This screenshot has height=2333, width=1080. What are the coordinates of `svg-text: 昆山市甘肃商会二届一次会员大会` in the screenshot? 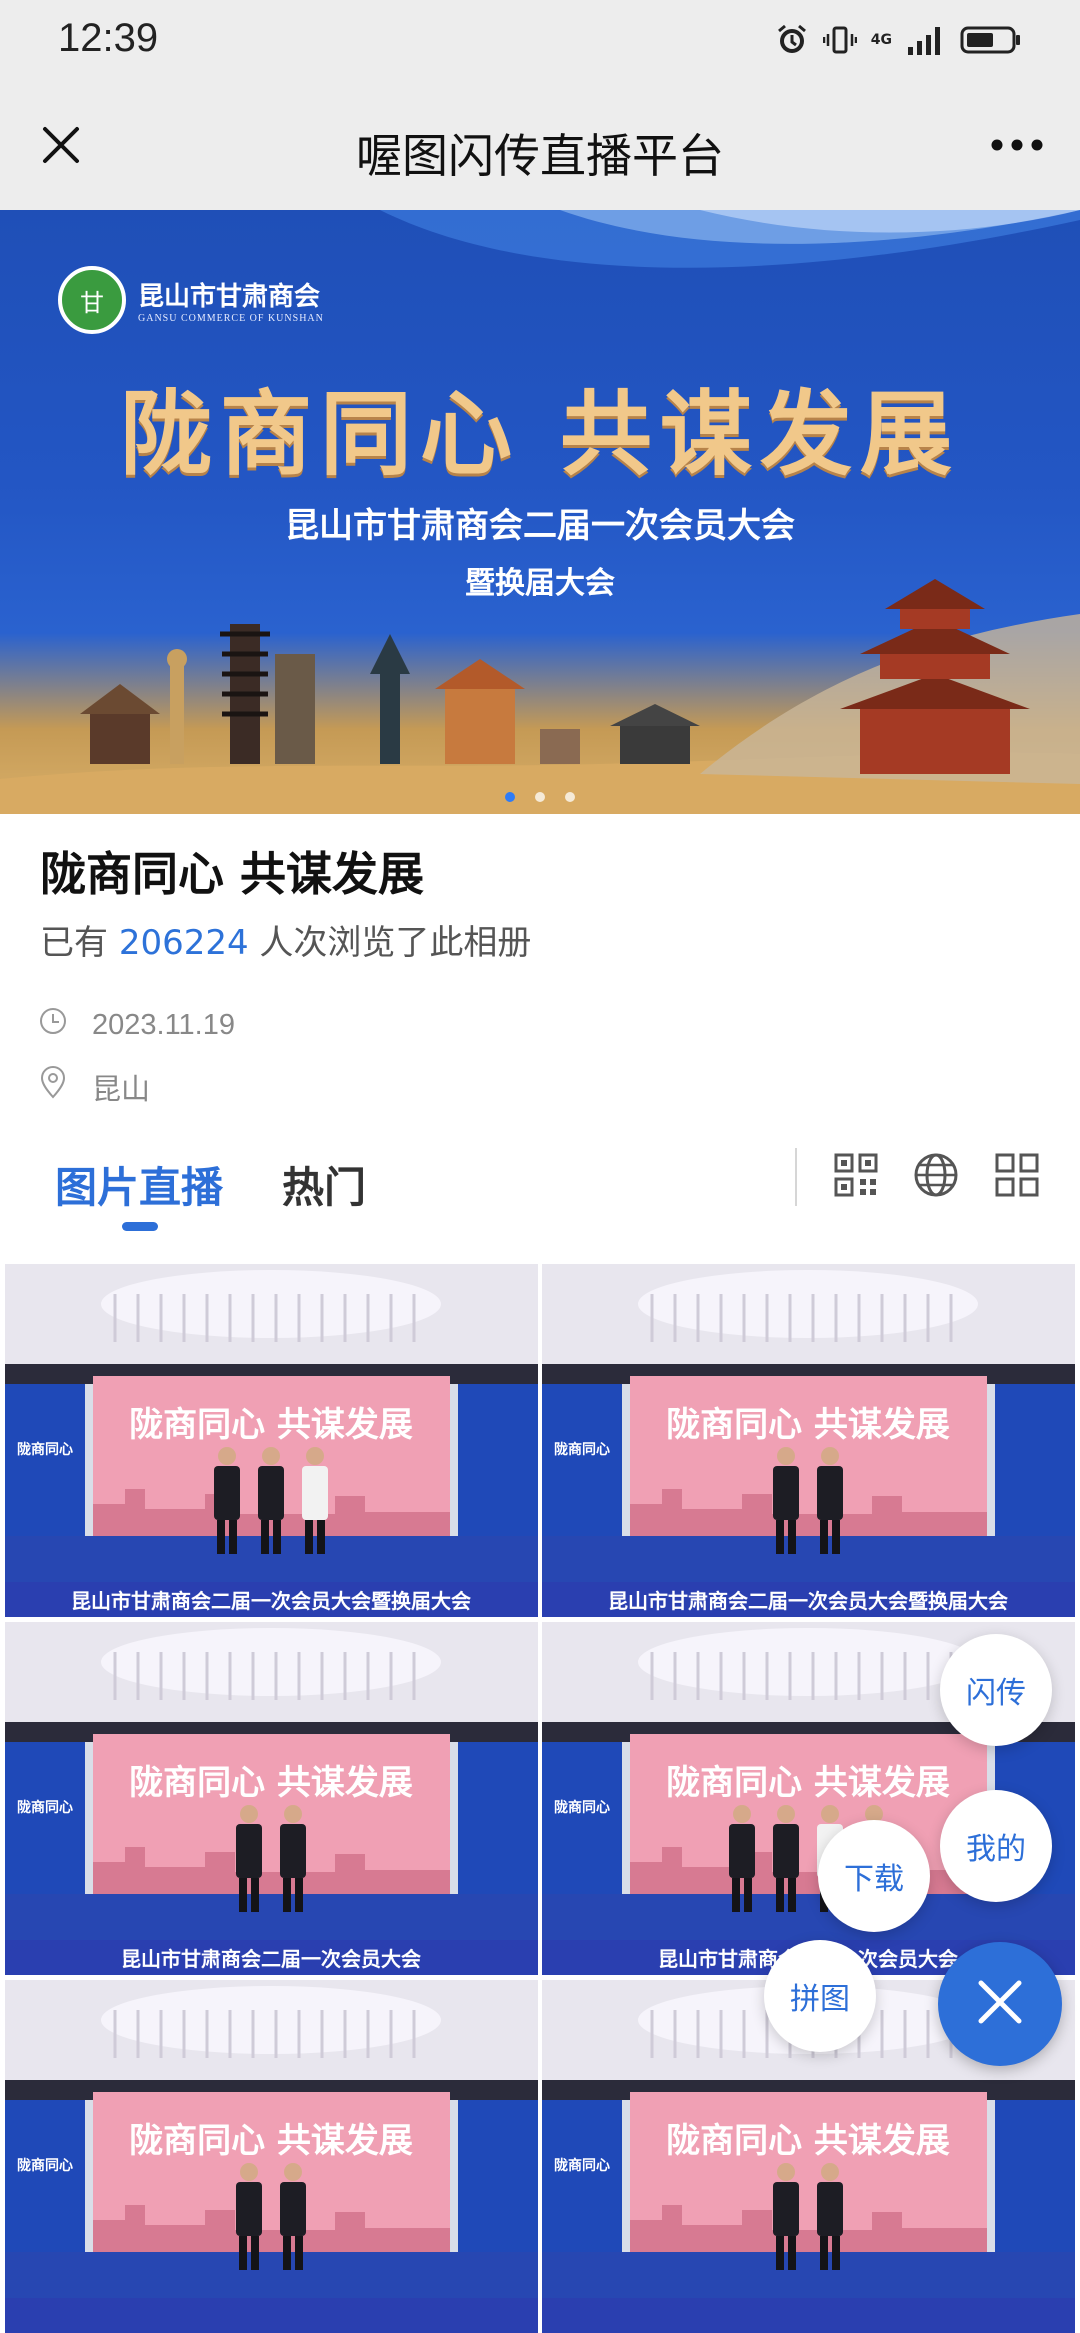 It's located at (271, 1959).